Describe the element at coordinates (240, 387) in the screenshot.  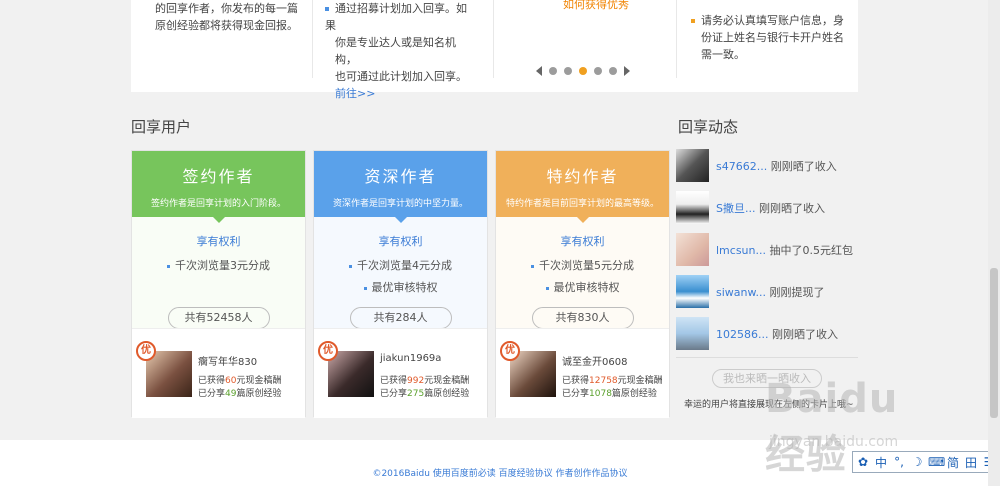
I see `user-stats: 已获得60元现金稿酬 已分享49篇原创经验` at that location.